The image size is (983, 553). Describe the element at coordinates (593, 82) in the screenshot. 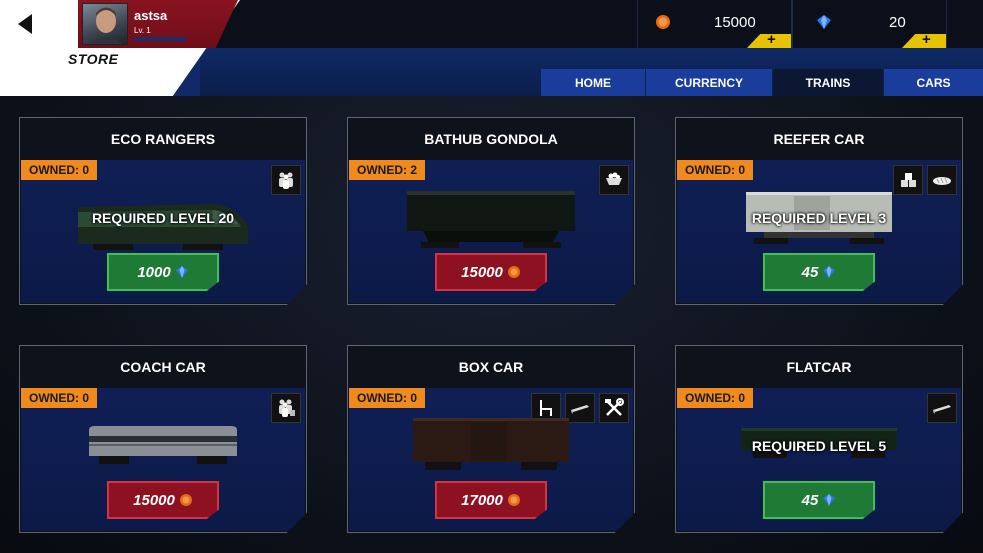

I see `tab-home: HOME` at that location.